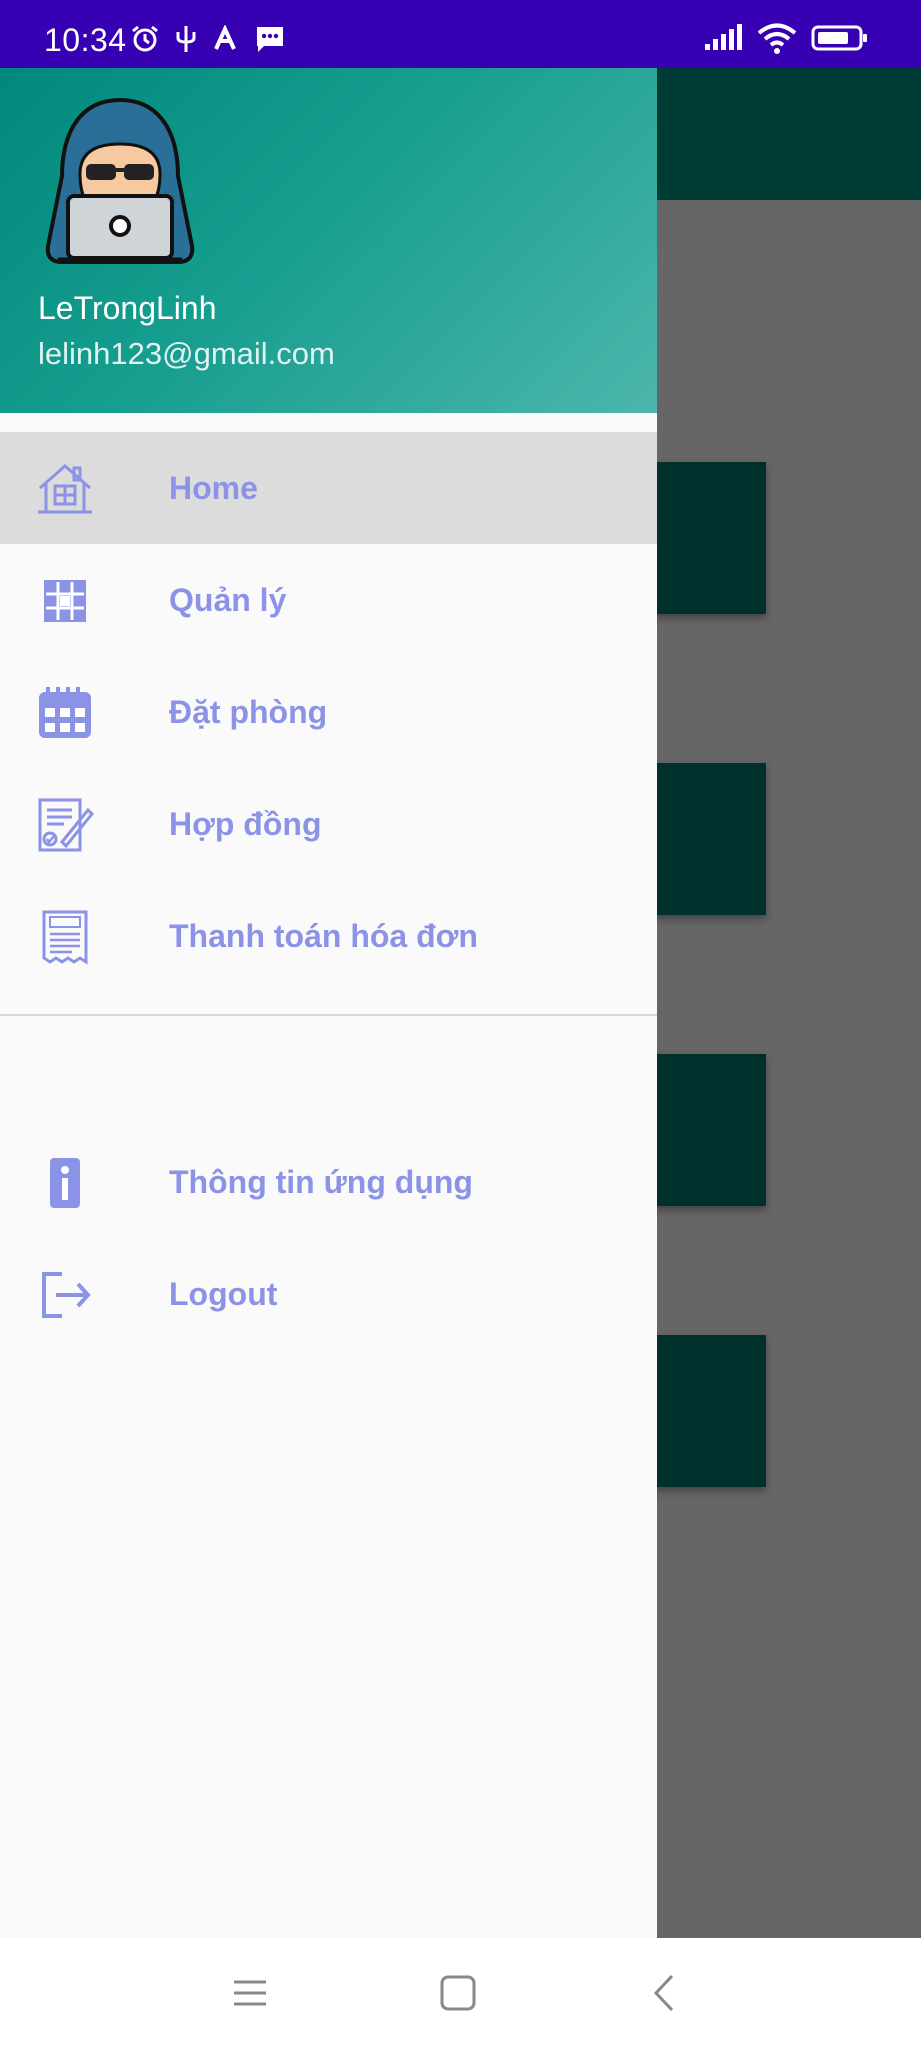 The width and height of the screenshot is (921, 2048). Describe the element at coordinates (223, 1294) in the screenshot. I see `menu-label: Logout` at that location.